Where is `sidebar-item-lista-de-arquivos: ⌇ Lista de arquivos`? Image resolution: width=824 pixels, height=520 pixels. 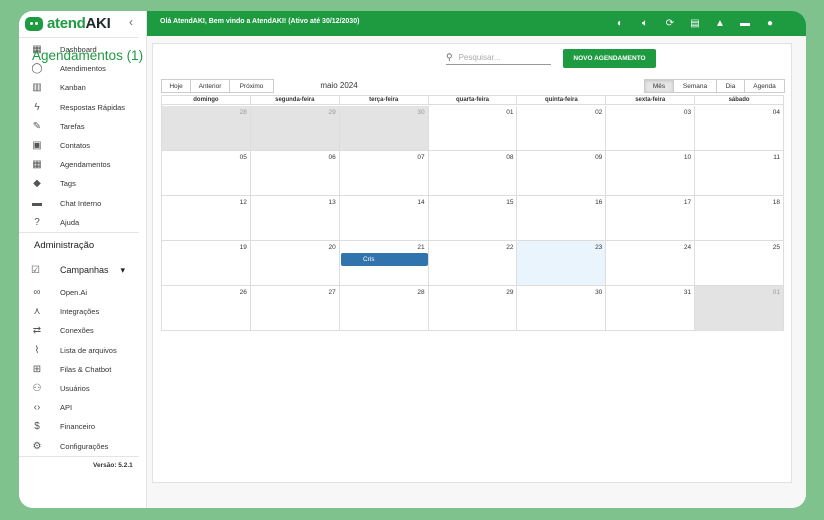 sidebar-item-lista-de-arquivos: ⌇ Lista de arquivos is located at coordinates (83, 350).